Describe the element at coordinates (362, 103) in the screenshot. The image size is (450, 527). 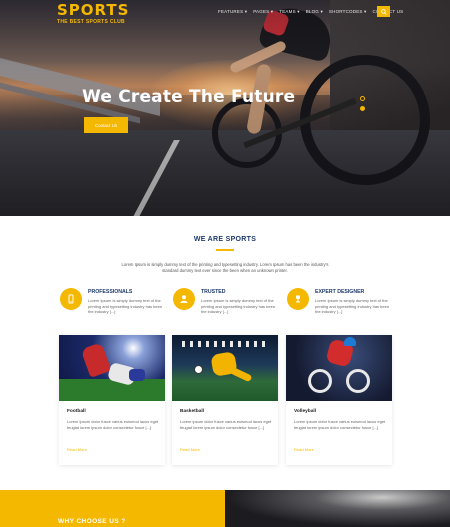
I see `slider-dots` at that location.